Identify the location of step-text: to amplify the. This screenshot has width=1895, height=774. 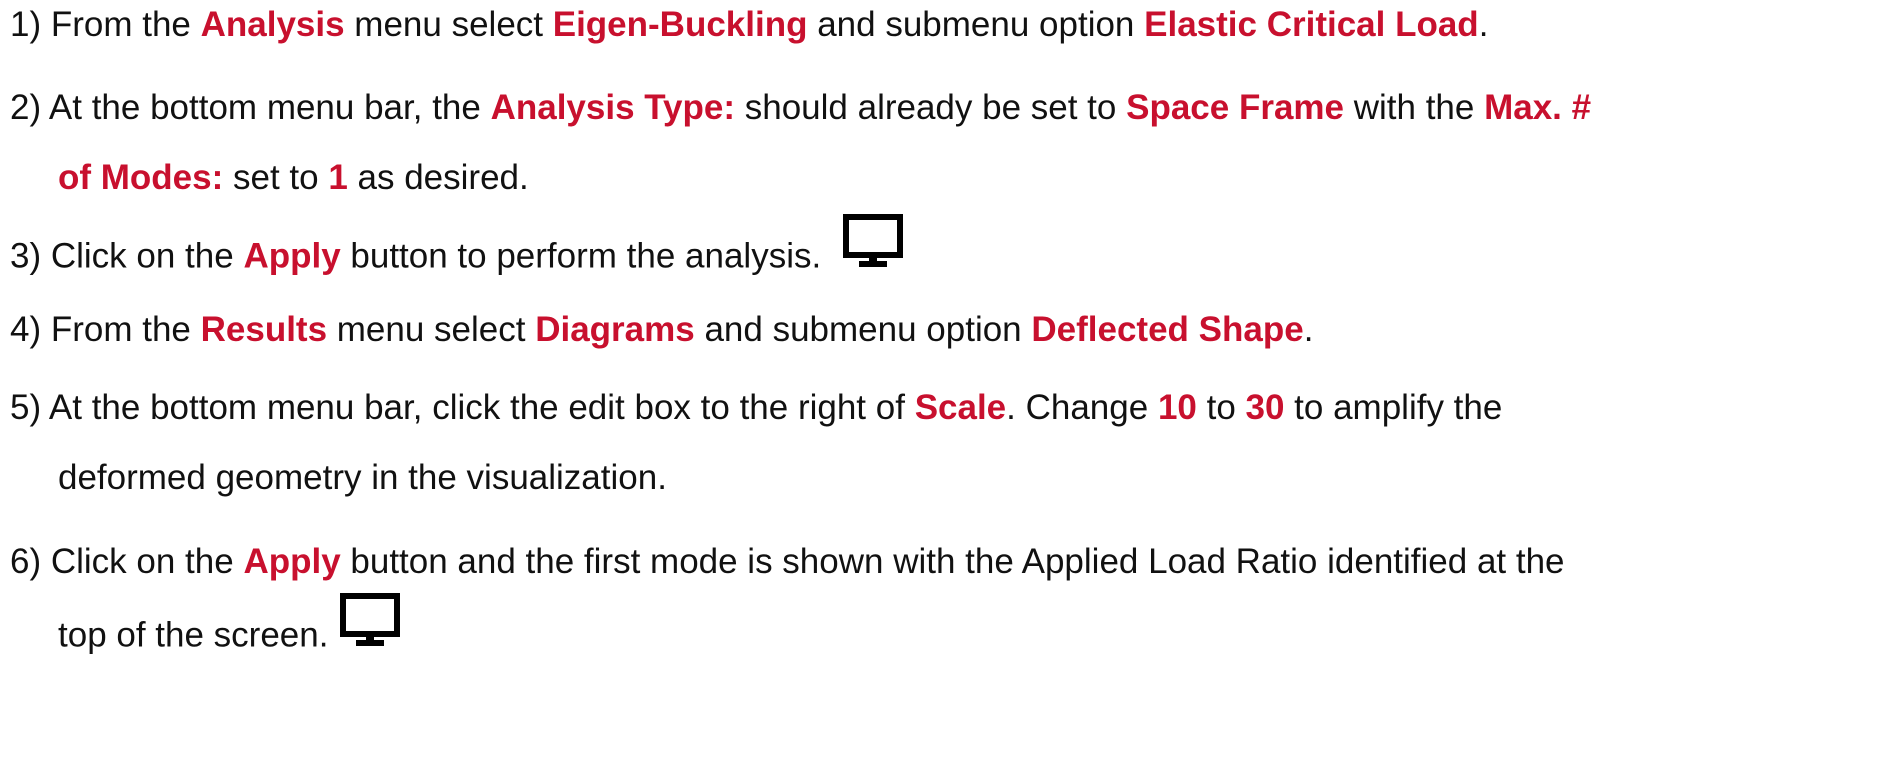
(1393, 407).